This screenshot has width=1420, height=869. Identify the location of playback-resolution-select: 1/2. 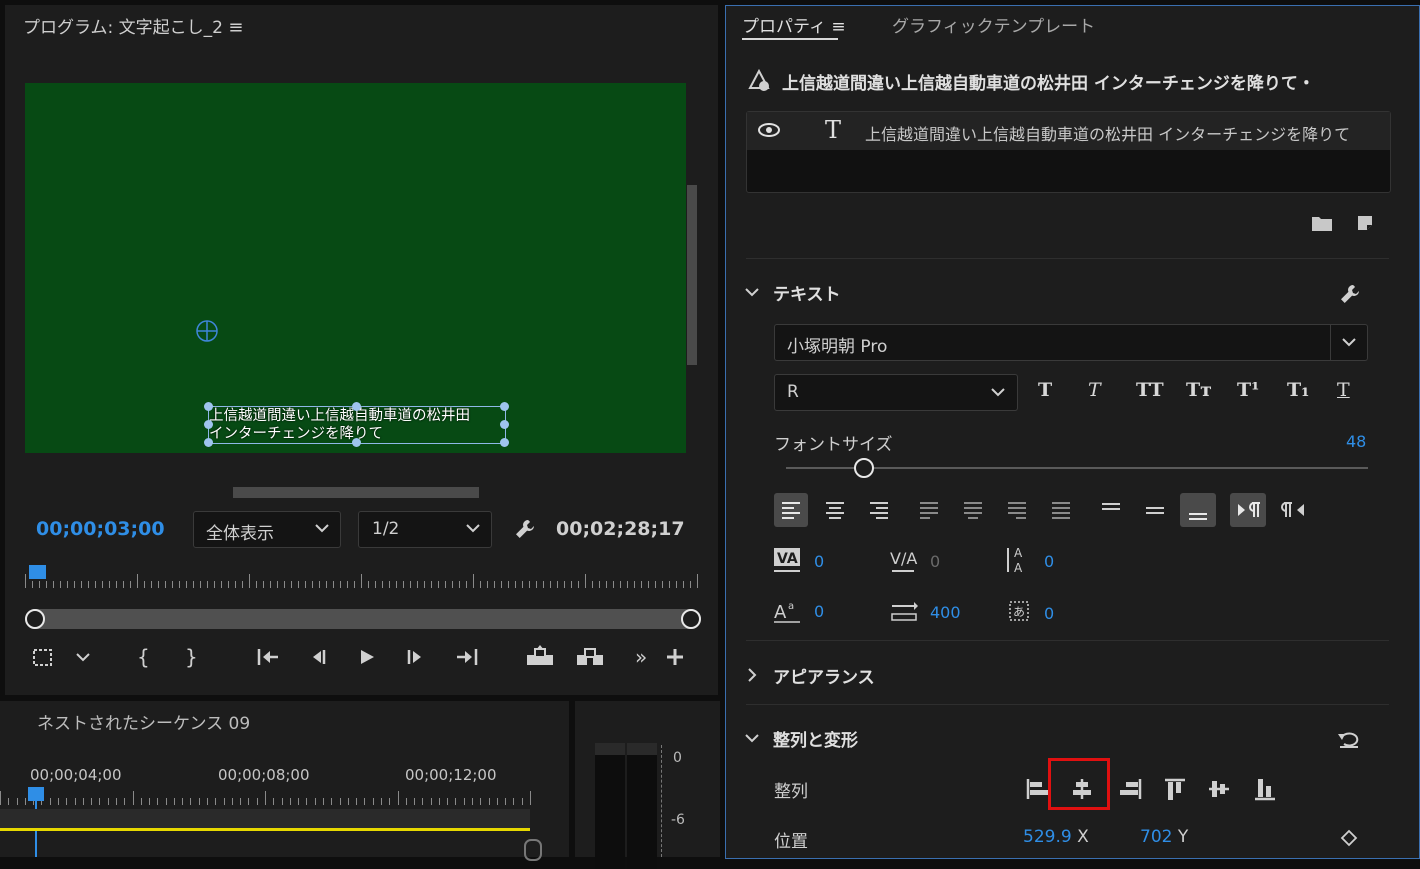
(425, 529).